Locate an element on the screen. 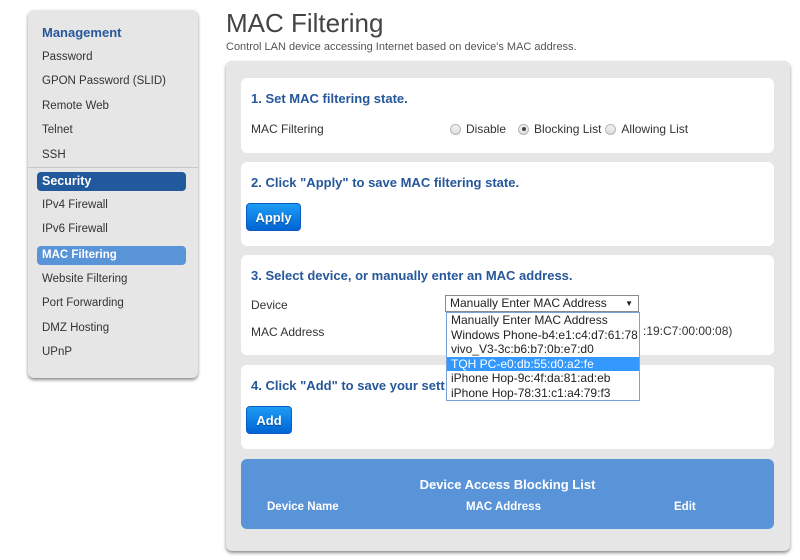  blocking-list-title: Device Access Blocking List is located at coordinates (507, 484).